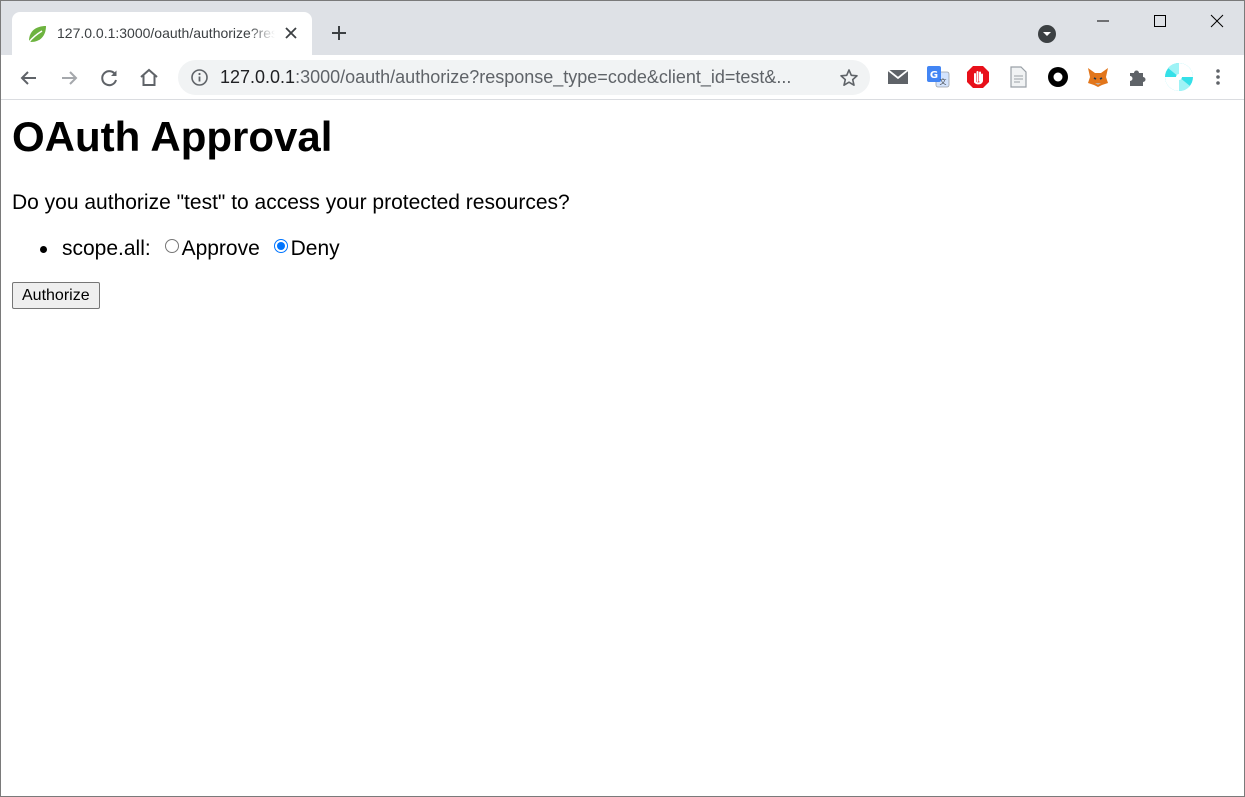 Image resolution: width=1245 pixels, height=797 pixels. What do you see at coordinates (43, 249) in the screenshot?
I see `bullet-icon` at bounding box center [43, 249].